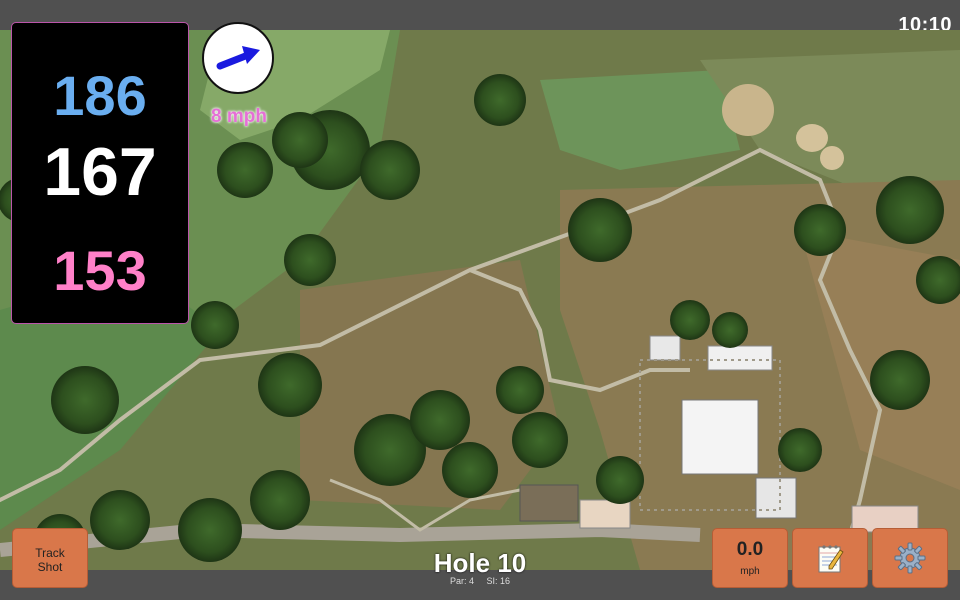  Describe the element at coordinates (239, 116) in the screenshot. I see `wind-speed: 8 mph` at that location.